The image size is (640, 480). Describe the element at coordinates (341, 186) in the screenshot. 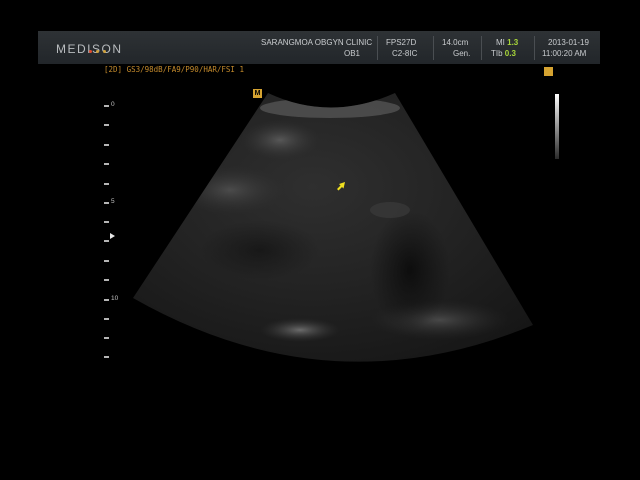

I see `arrow-cursor-icon` at that location.